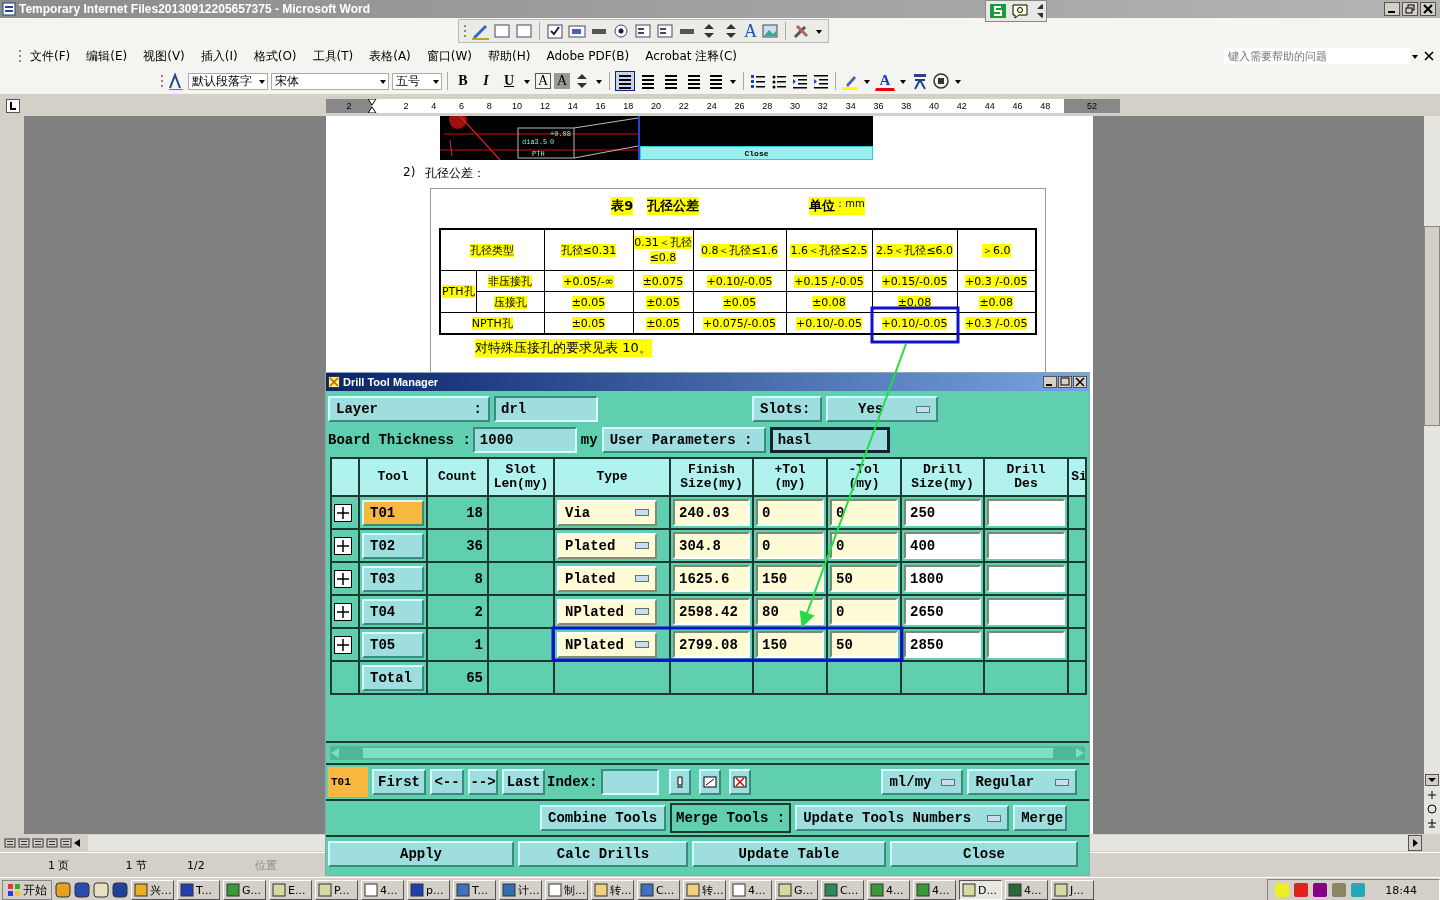  I want to click on help-search-field: 键入需要帮助的问题, so click(1317, 56).